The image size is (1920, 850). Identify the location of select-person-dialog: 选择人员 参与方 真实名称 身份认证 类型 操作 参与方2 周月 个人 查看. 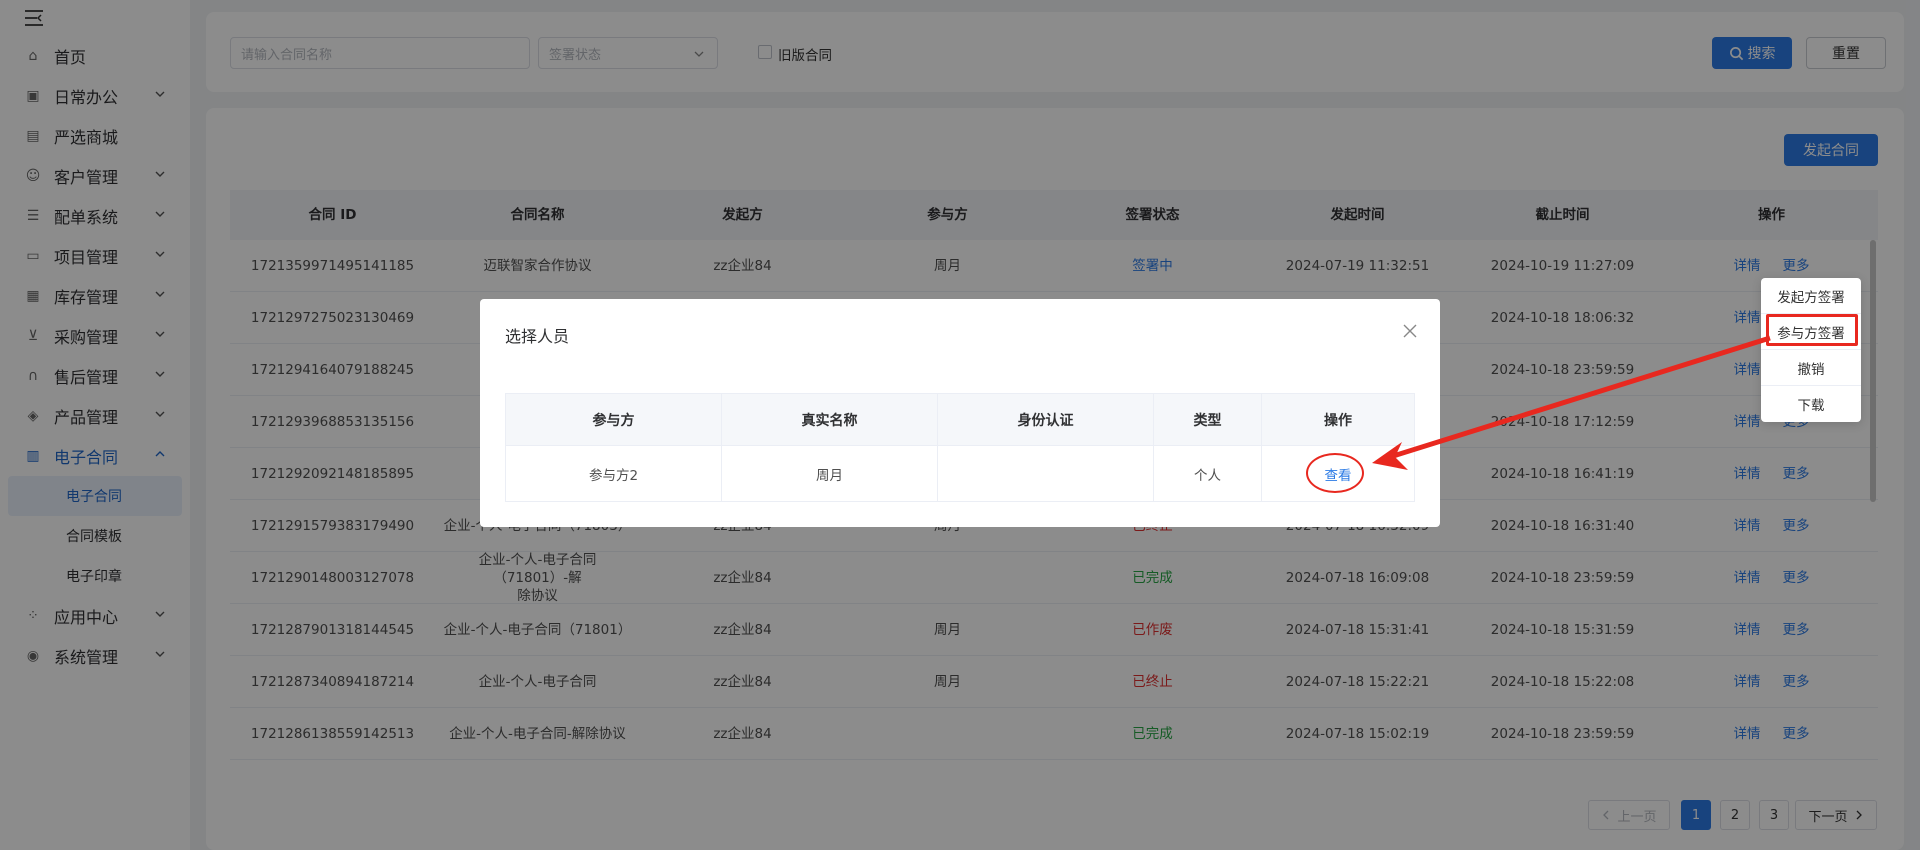
(960, 413).